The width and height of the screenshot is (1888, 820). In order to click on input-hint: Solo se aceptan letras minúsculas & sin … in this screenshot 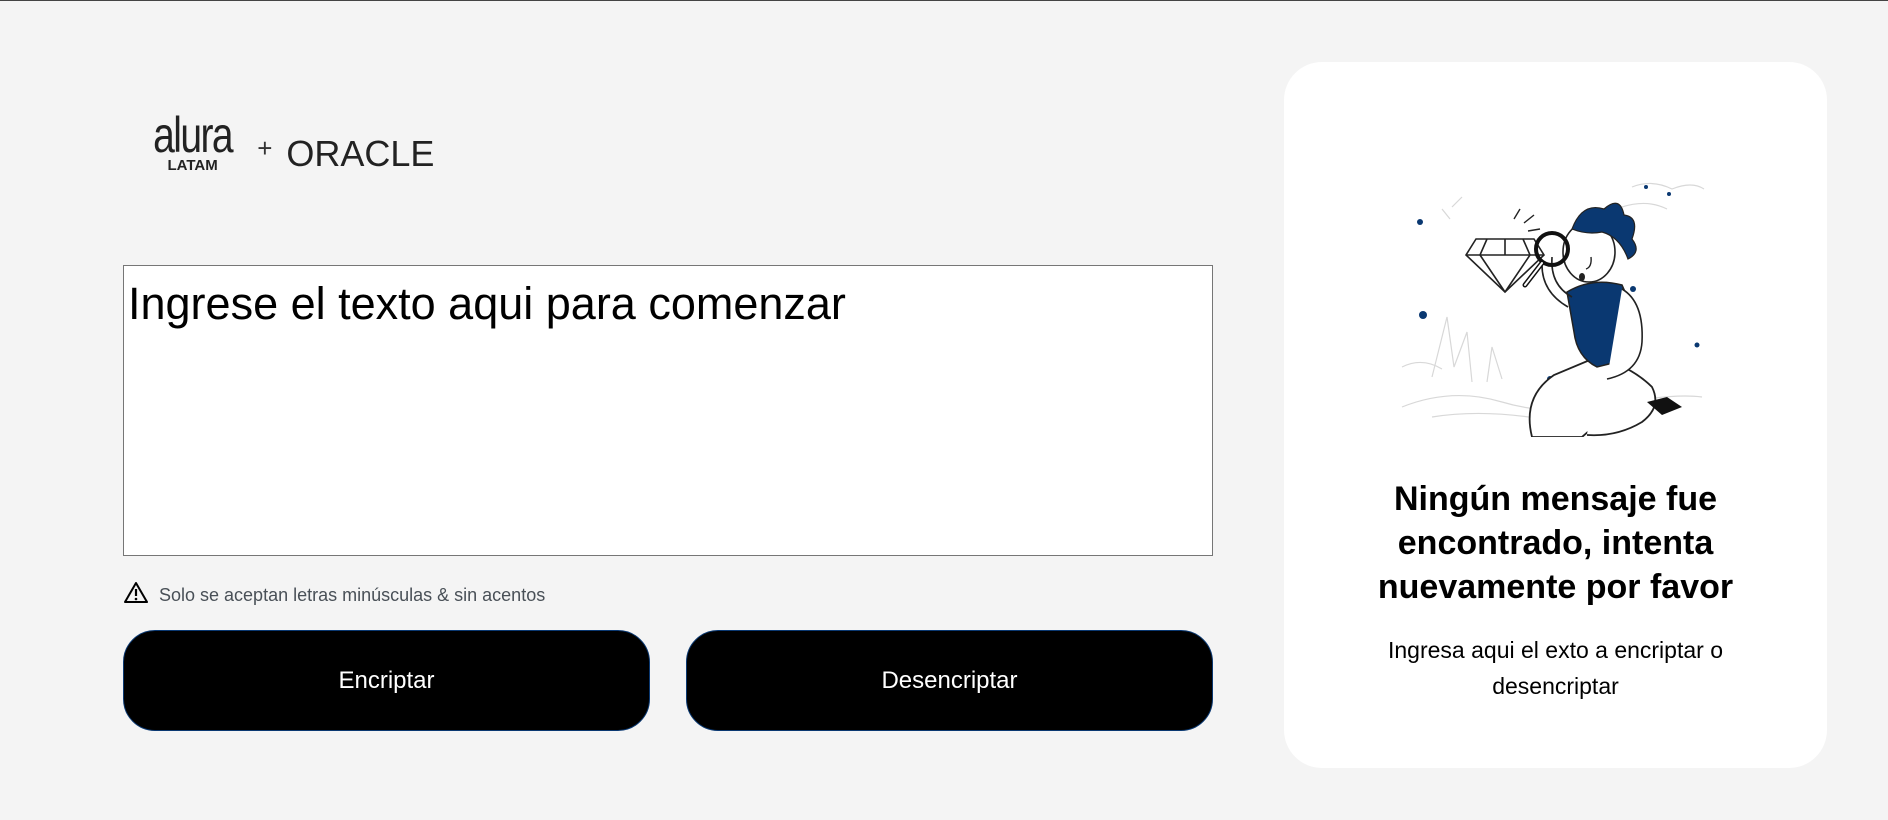, I will do `click(334, 595)`.